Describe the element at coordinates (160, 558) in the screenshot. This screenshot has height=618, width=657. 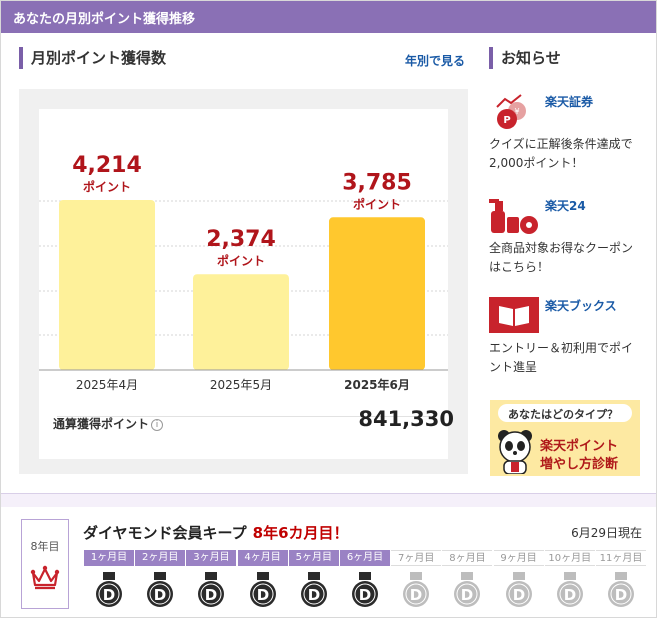
I see `month-cell: 2ヶ月目` at that location.